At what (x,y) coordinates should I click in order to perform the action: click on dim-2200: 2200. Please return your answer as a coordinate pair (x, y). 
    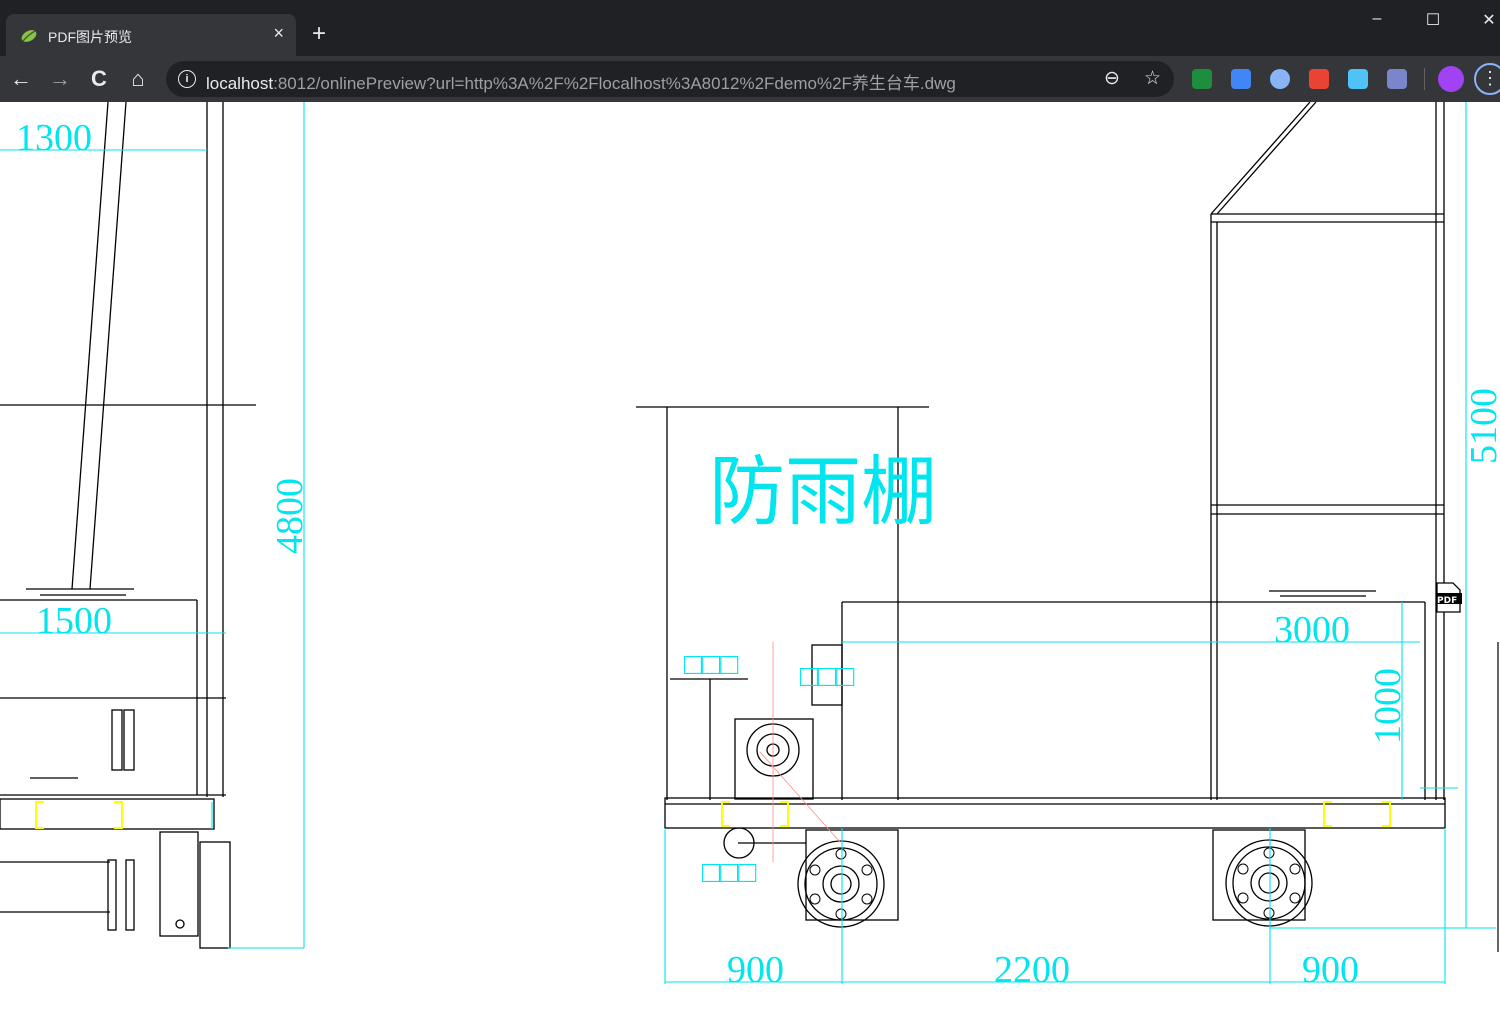
    Looking at the image, I should click on (1032, 970).